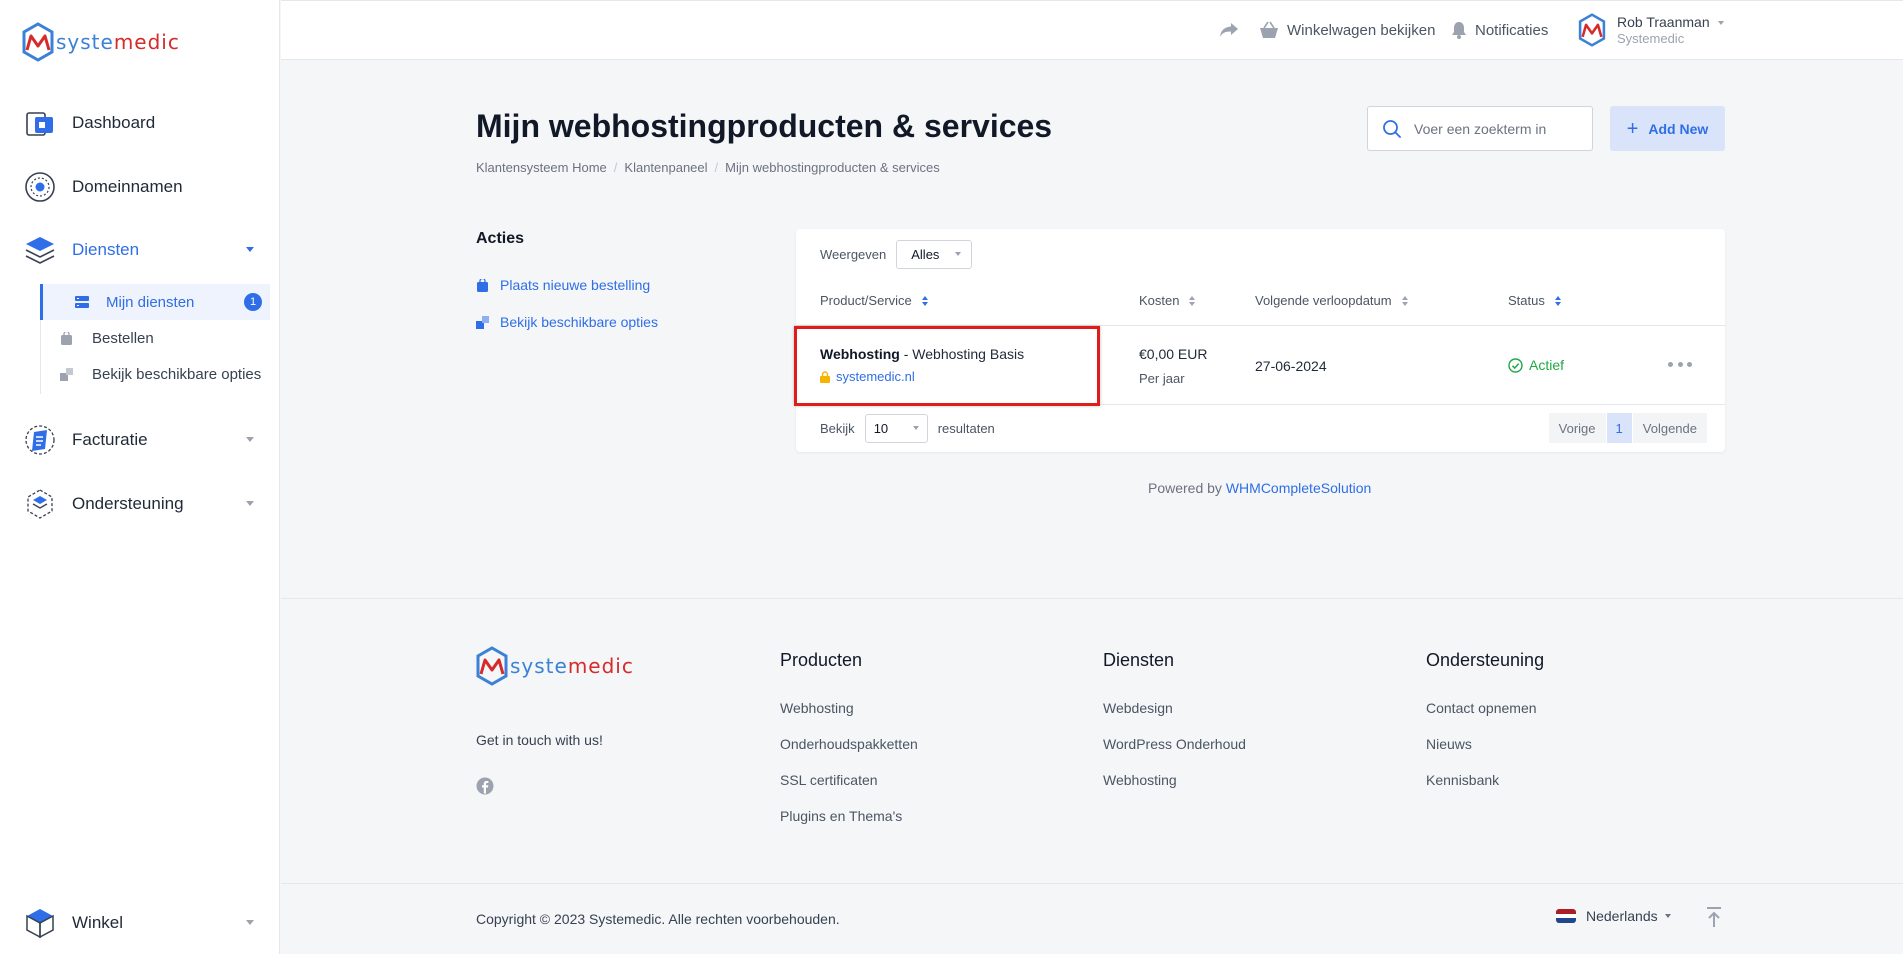 The image size is (1903, 954). Describe the element at coordinates (150, 302) in the screenshot. I see `sidebar-subitem-label: Mijn diensten` at that location.